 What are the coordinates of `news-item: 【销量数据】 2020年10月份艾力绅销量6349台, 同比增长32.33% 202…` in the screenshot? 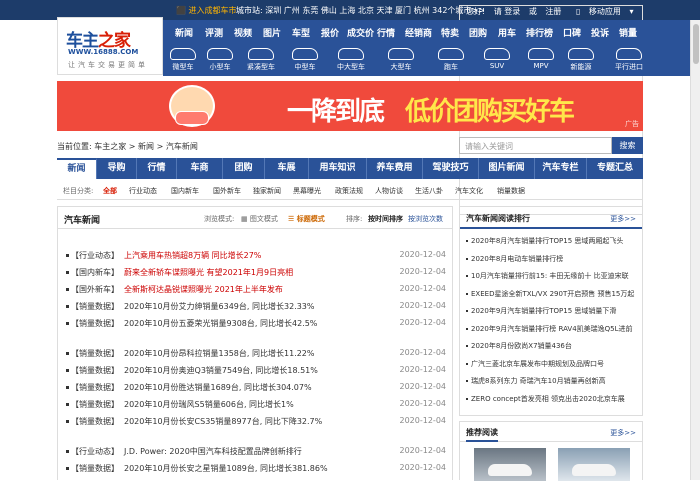 It's located at (256, 307).